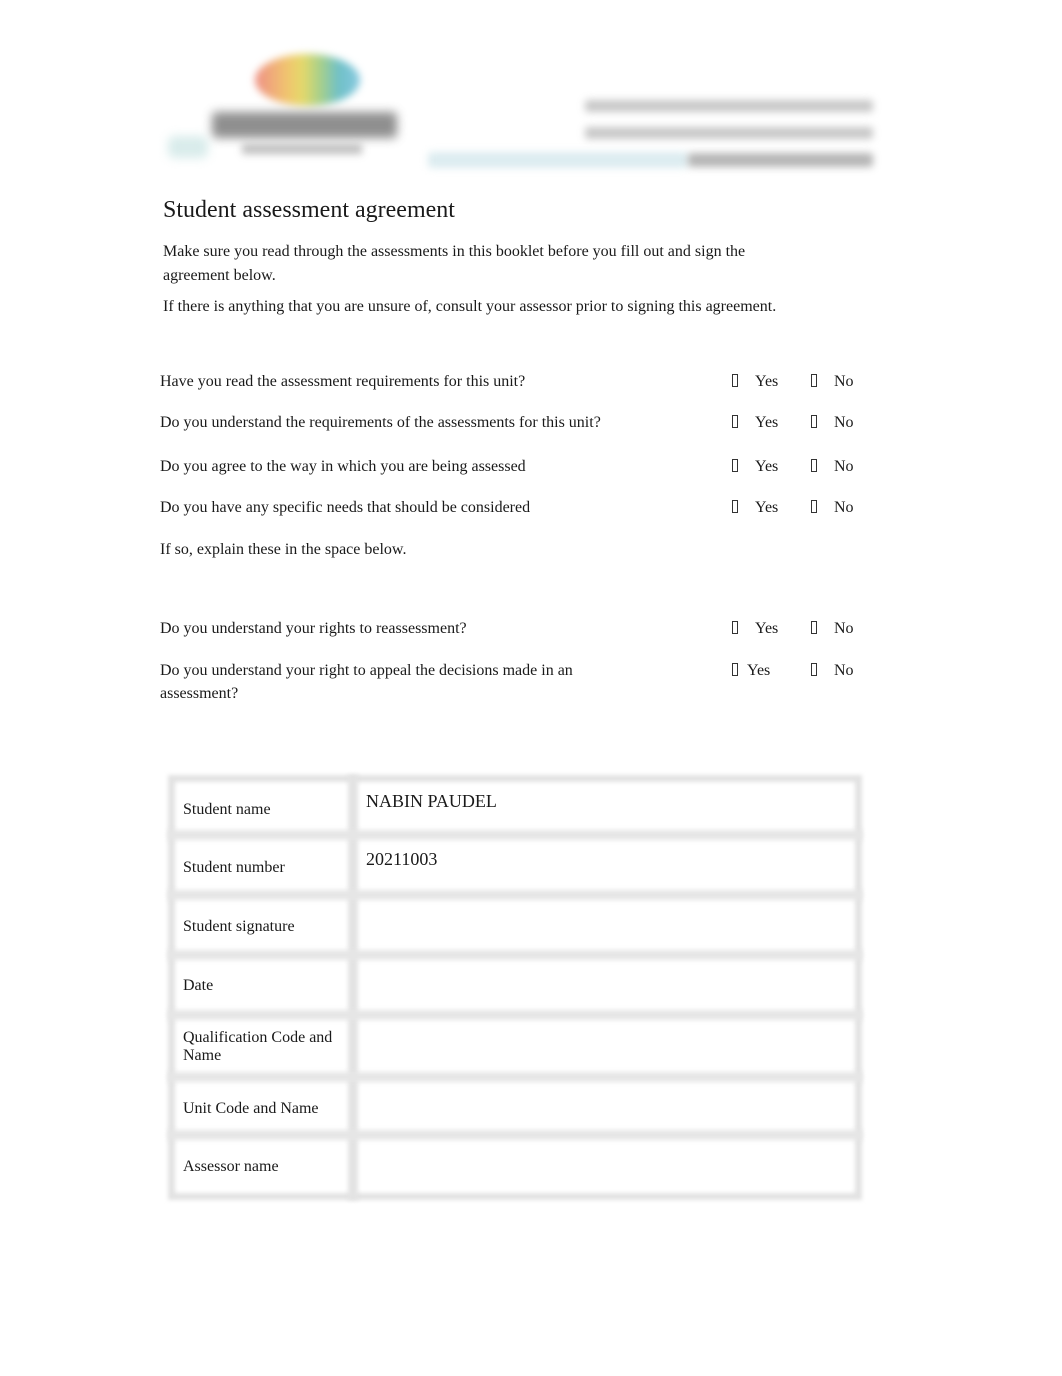 The width and height of the screenshot is (1062, 1376). Describe the element at coordinates (258, 1046) in the screenshot. I see `qualification-code-label: Qualification Code and Name` at that location.